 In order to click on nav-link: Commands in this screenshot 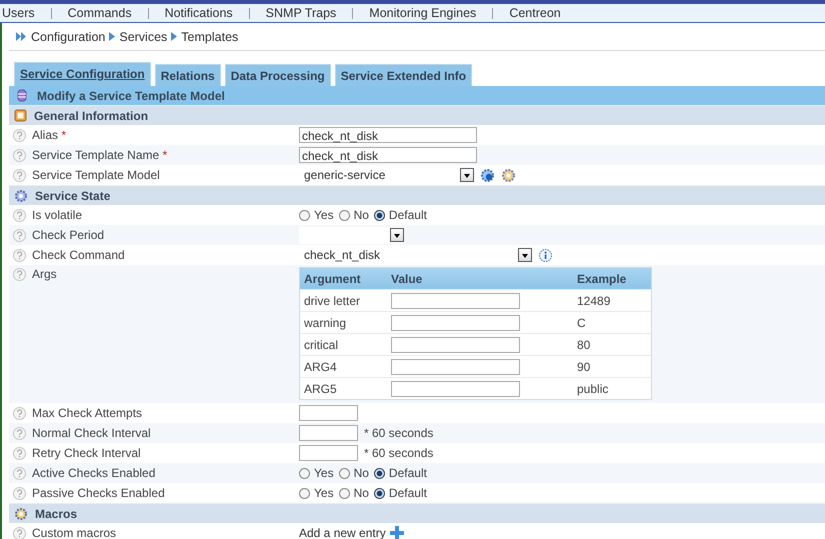, I will do `click(100, 13)`.